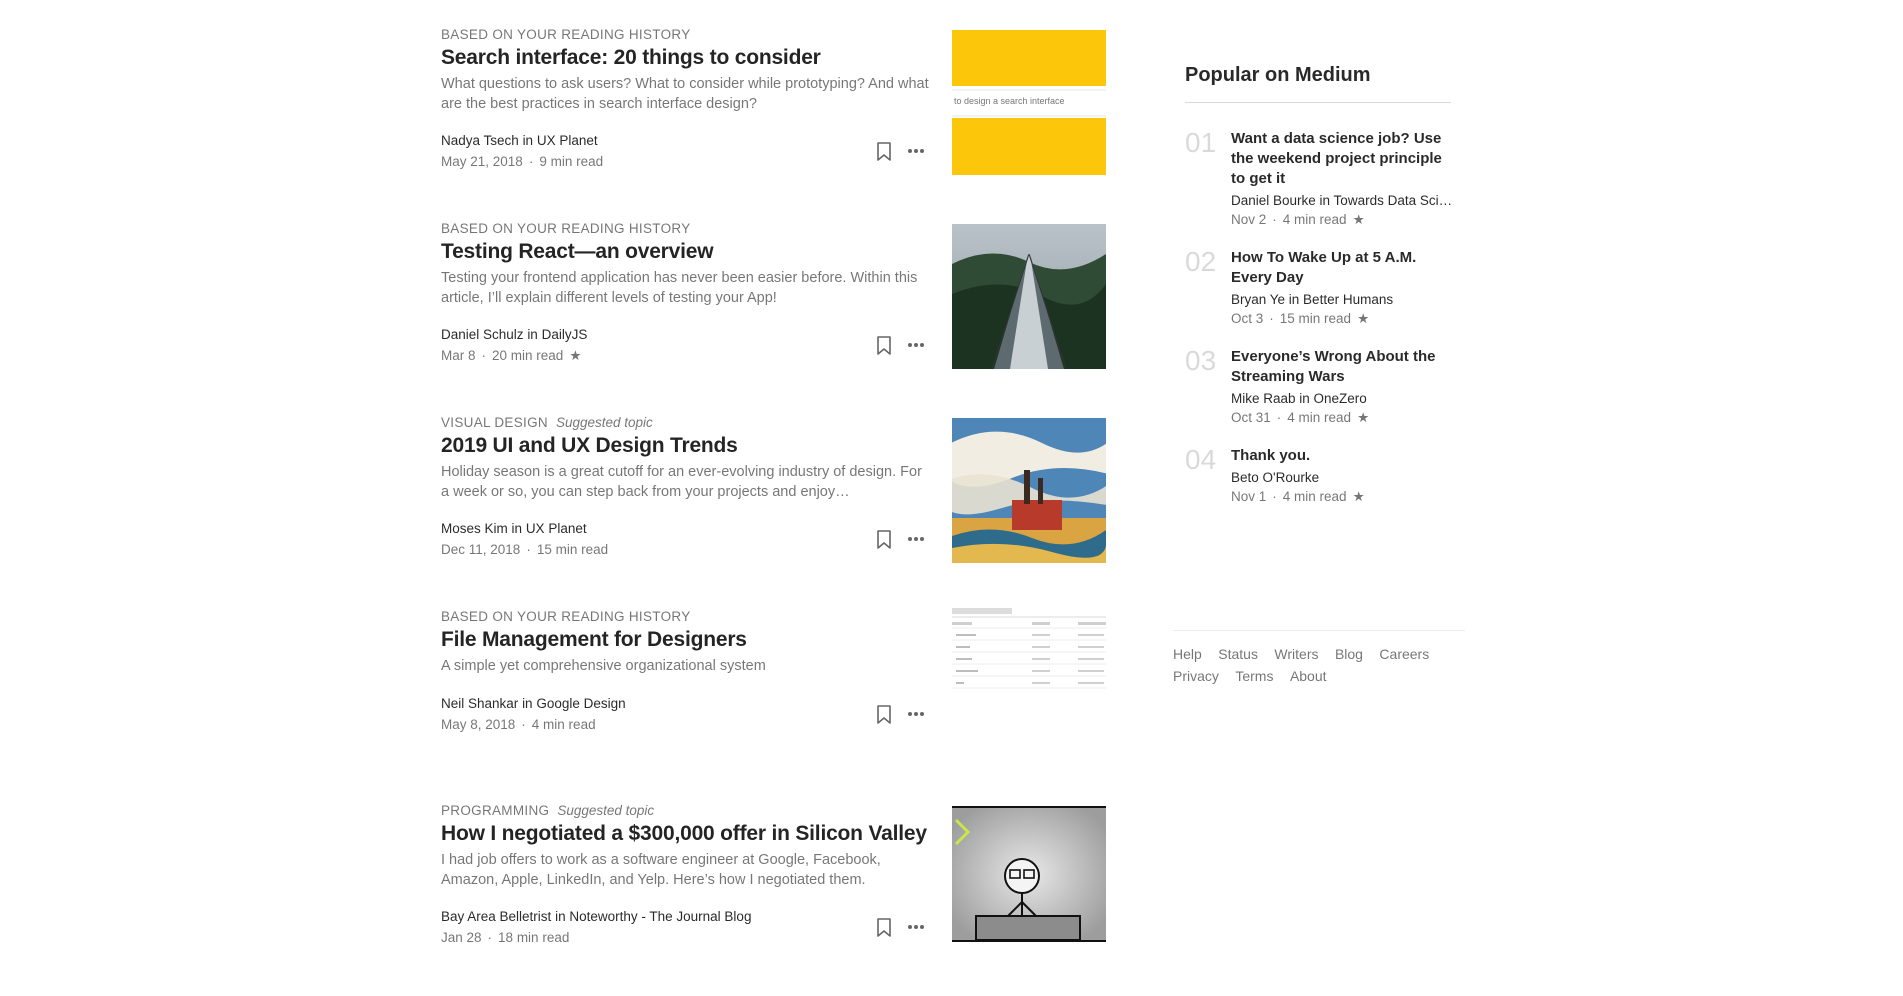  Describe the element at coordinates (481, 549) in the screenshot. I see `post-date: Dec 11, 2018` at that location.